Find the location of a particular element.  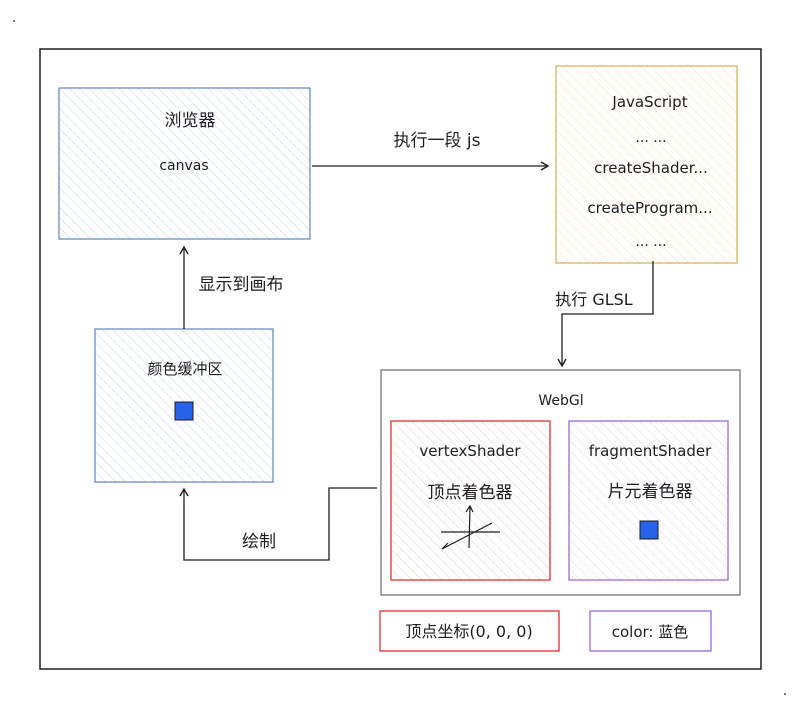

browser-box: 浏览器 canvas is located at coordinates (184, 163).